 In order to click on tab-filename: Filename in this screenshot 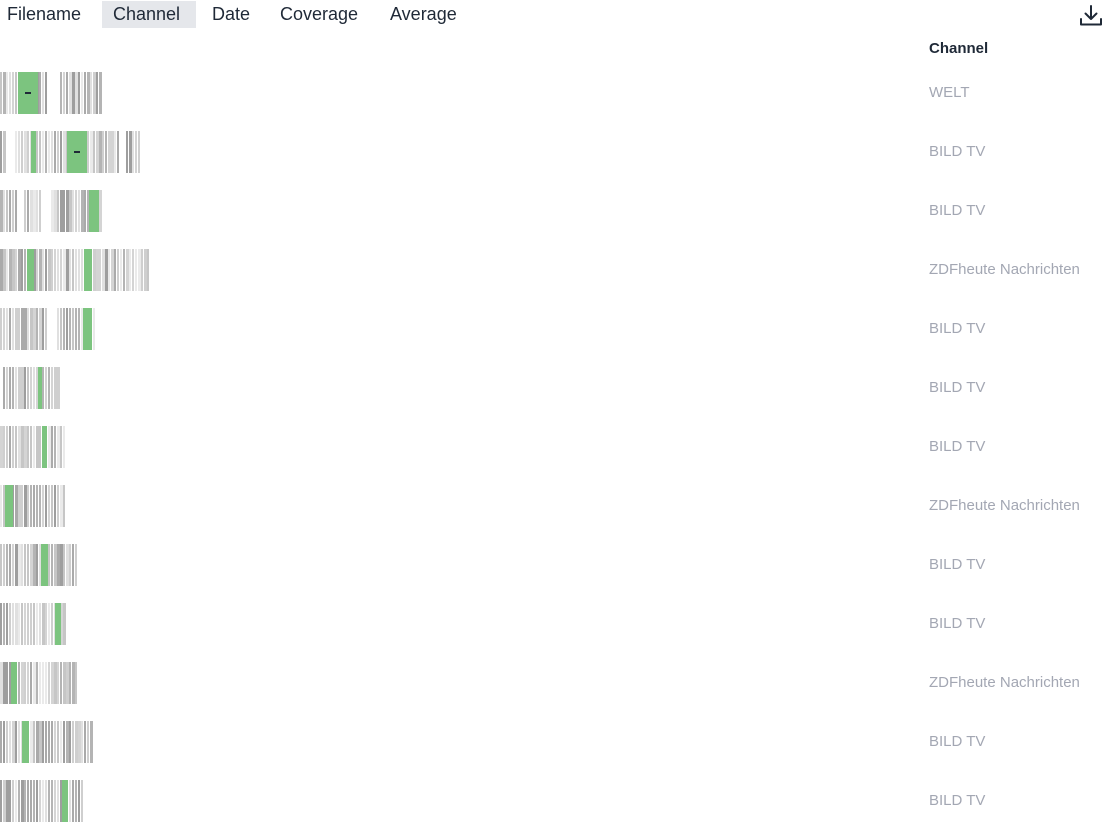, I will do `click(46, 14)`.